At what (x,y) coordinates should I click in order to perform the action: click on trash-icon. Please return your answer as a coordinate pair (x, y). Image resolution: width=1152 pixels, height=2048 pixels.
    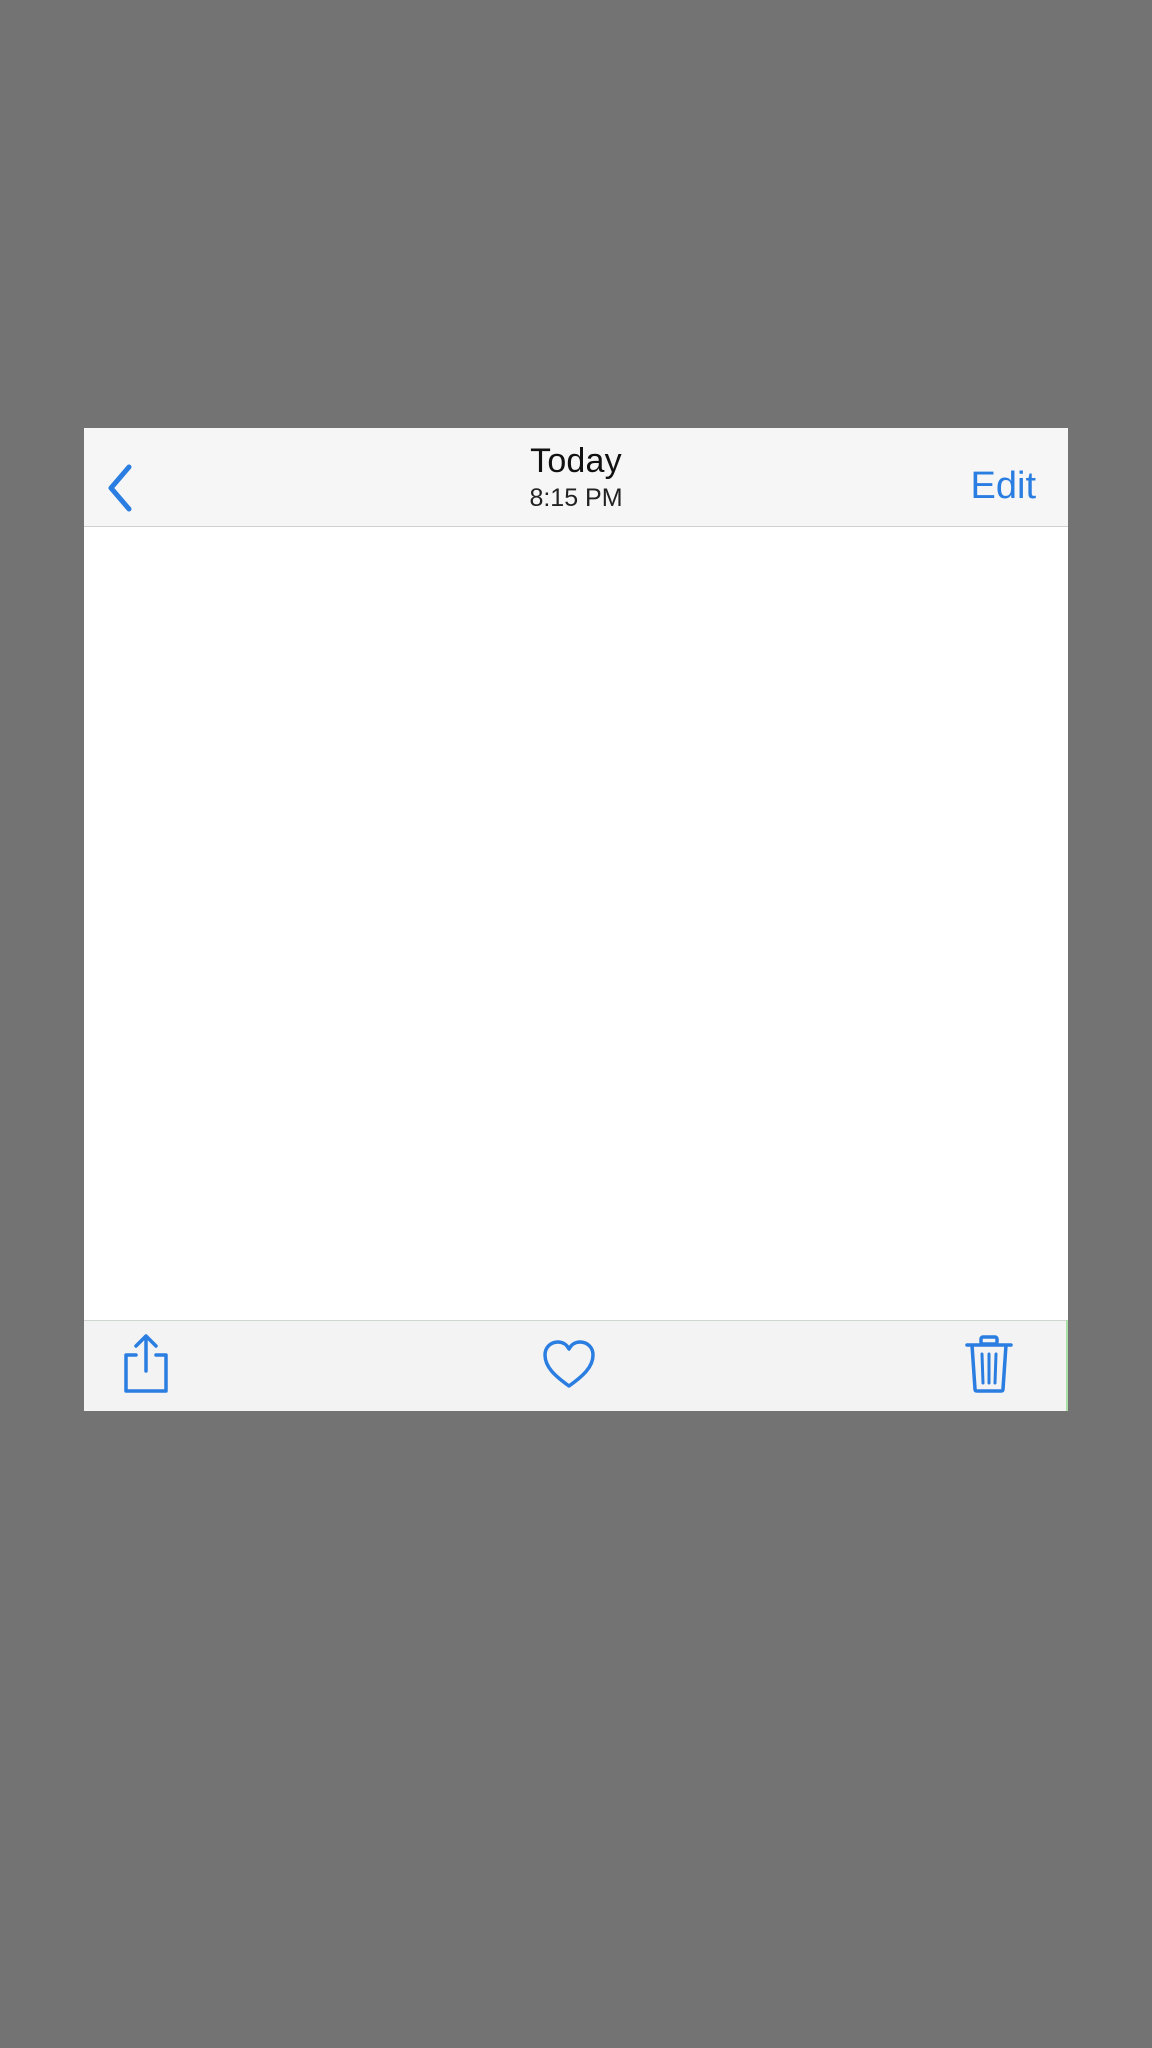
    Looking at the image, I should click on (989, 1364).